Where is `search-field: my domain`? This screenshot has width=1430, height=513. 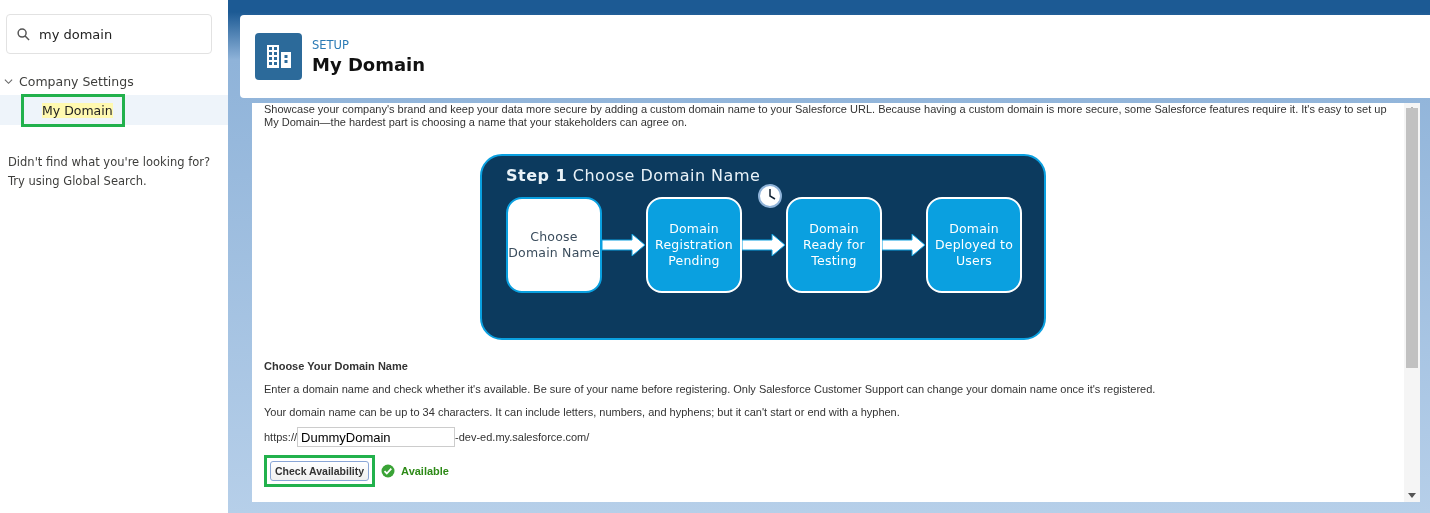
search-field: my domain is located at coordinates (109, 34).